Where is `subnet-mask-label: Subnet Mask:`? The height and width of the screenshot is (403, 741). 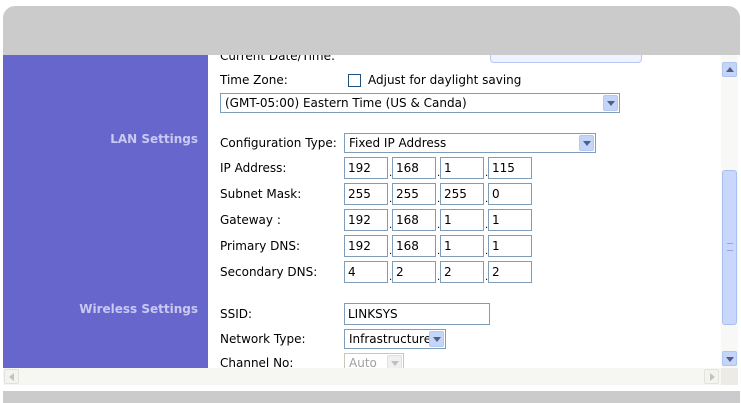
subnet-mask-label: Subnet Mask: is located at coordinates (261, 194).